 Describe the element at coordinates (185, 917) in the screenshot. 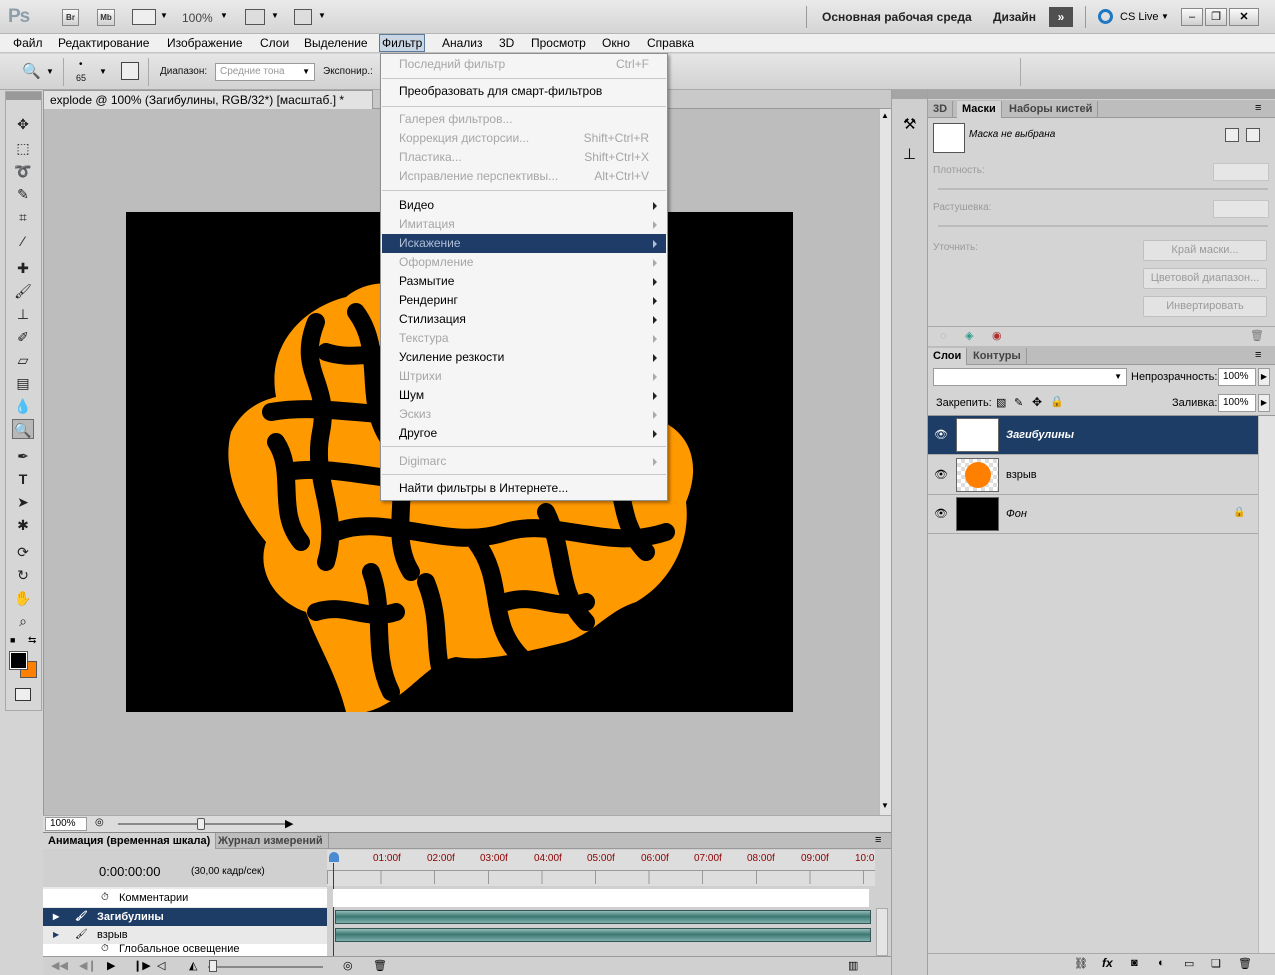

I see `timeline-row-layer: ▶ 🖌 Загибулины` at that location.